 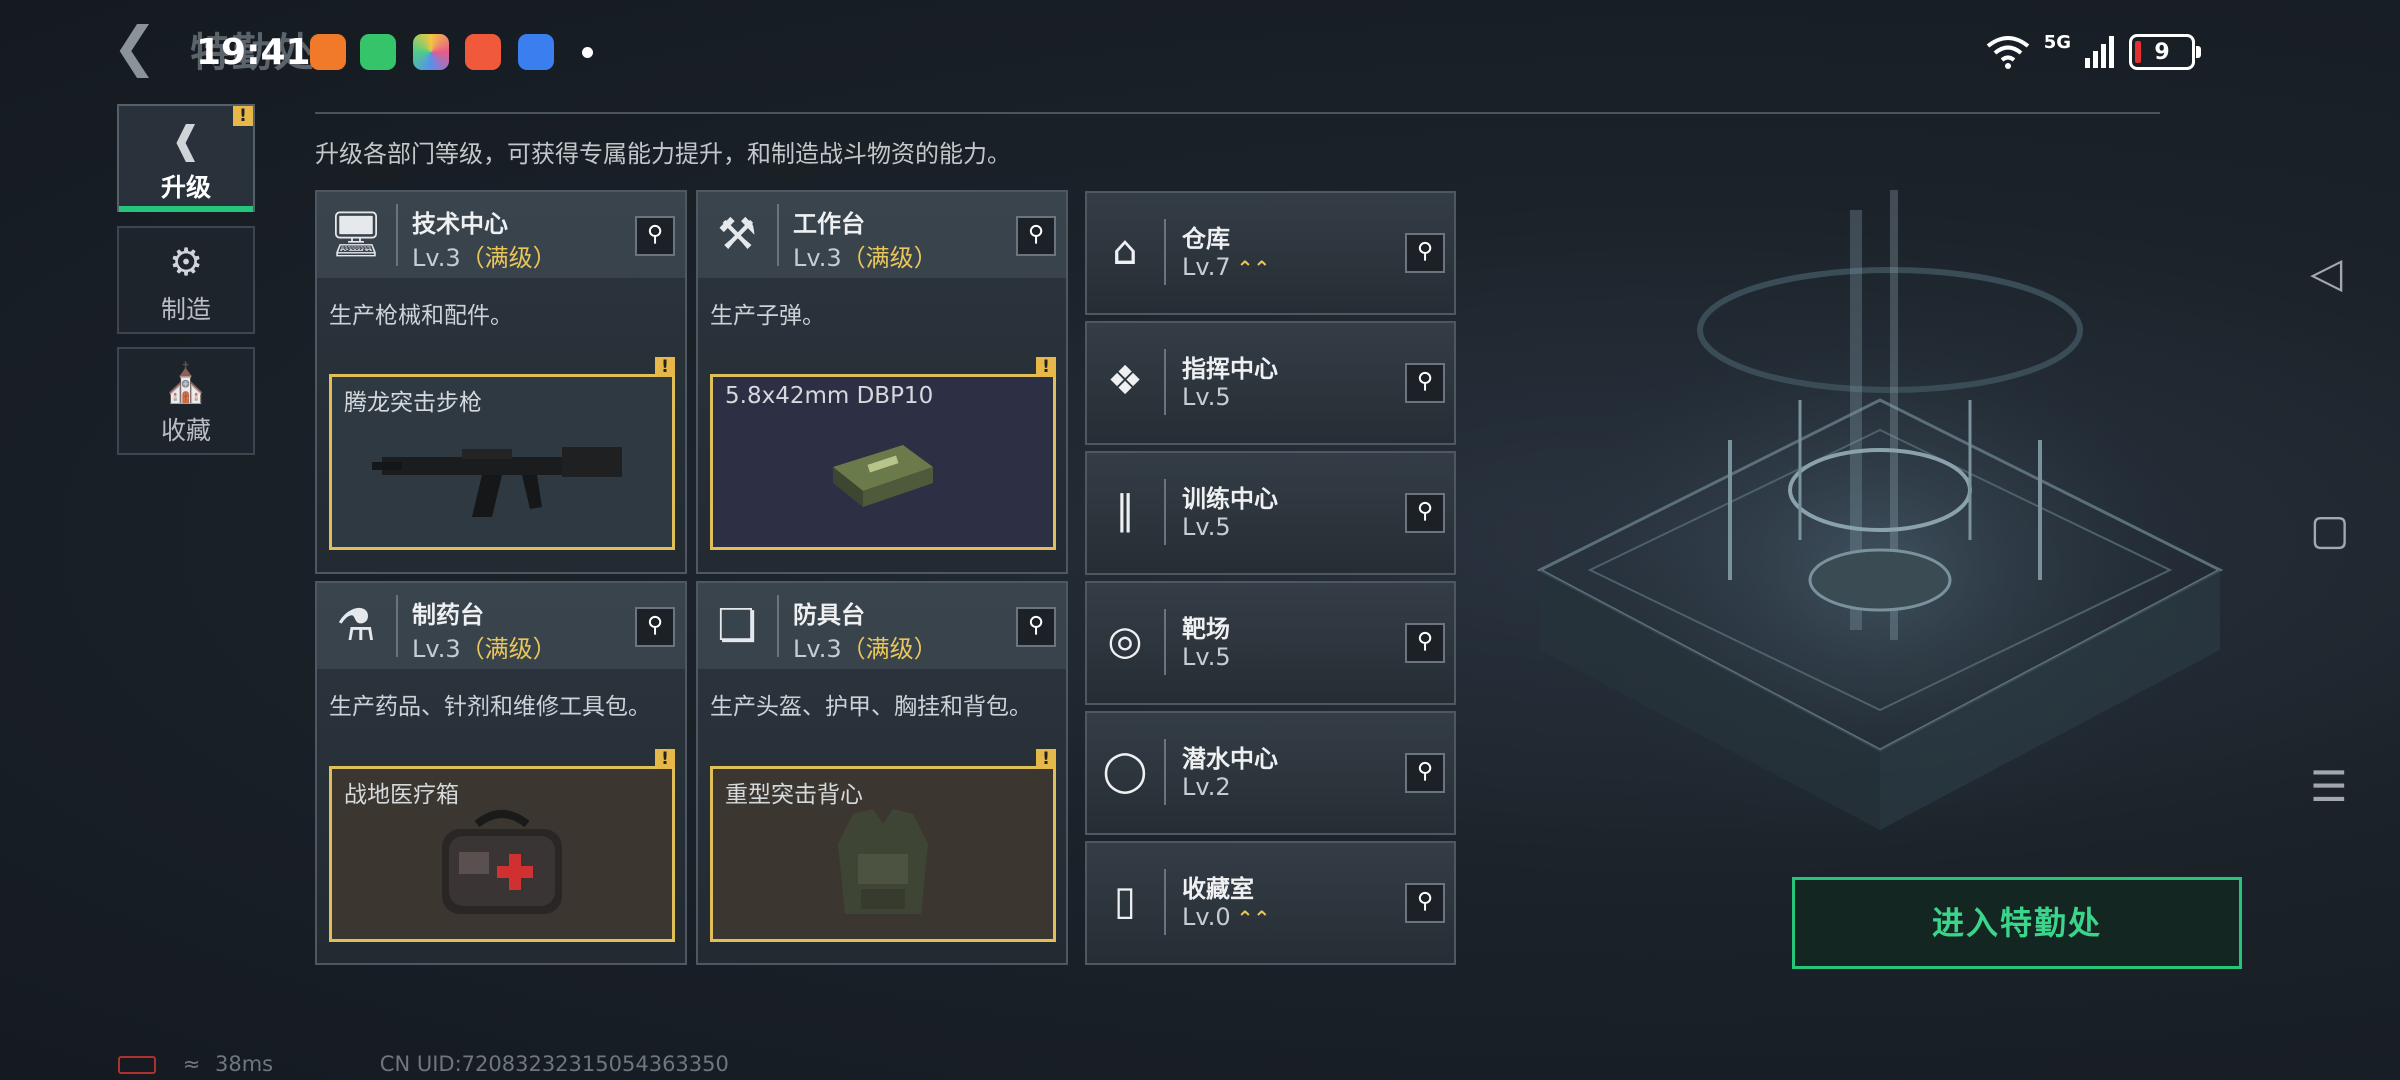 I want to click on browser-app-icon, so click(x=536, y=52).